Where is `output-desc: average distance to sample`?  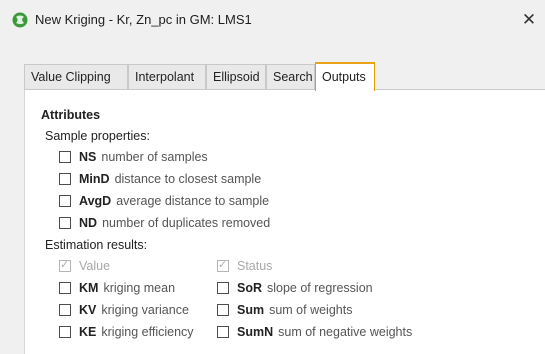 output-desc: average distance to sample is located at coordinates (193, 201).